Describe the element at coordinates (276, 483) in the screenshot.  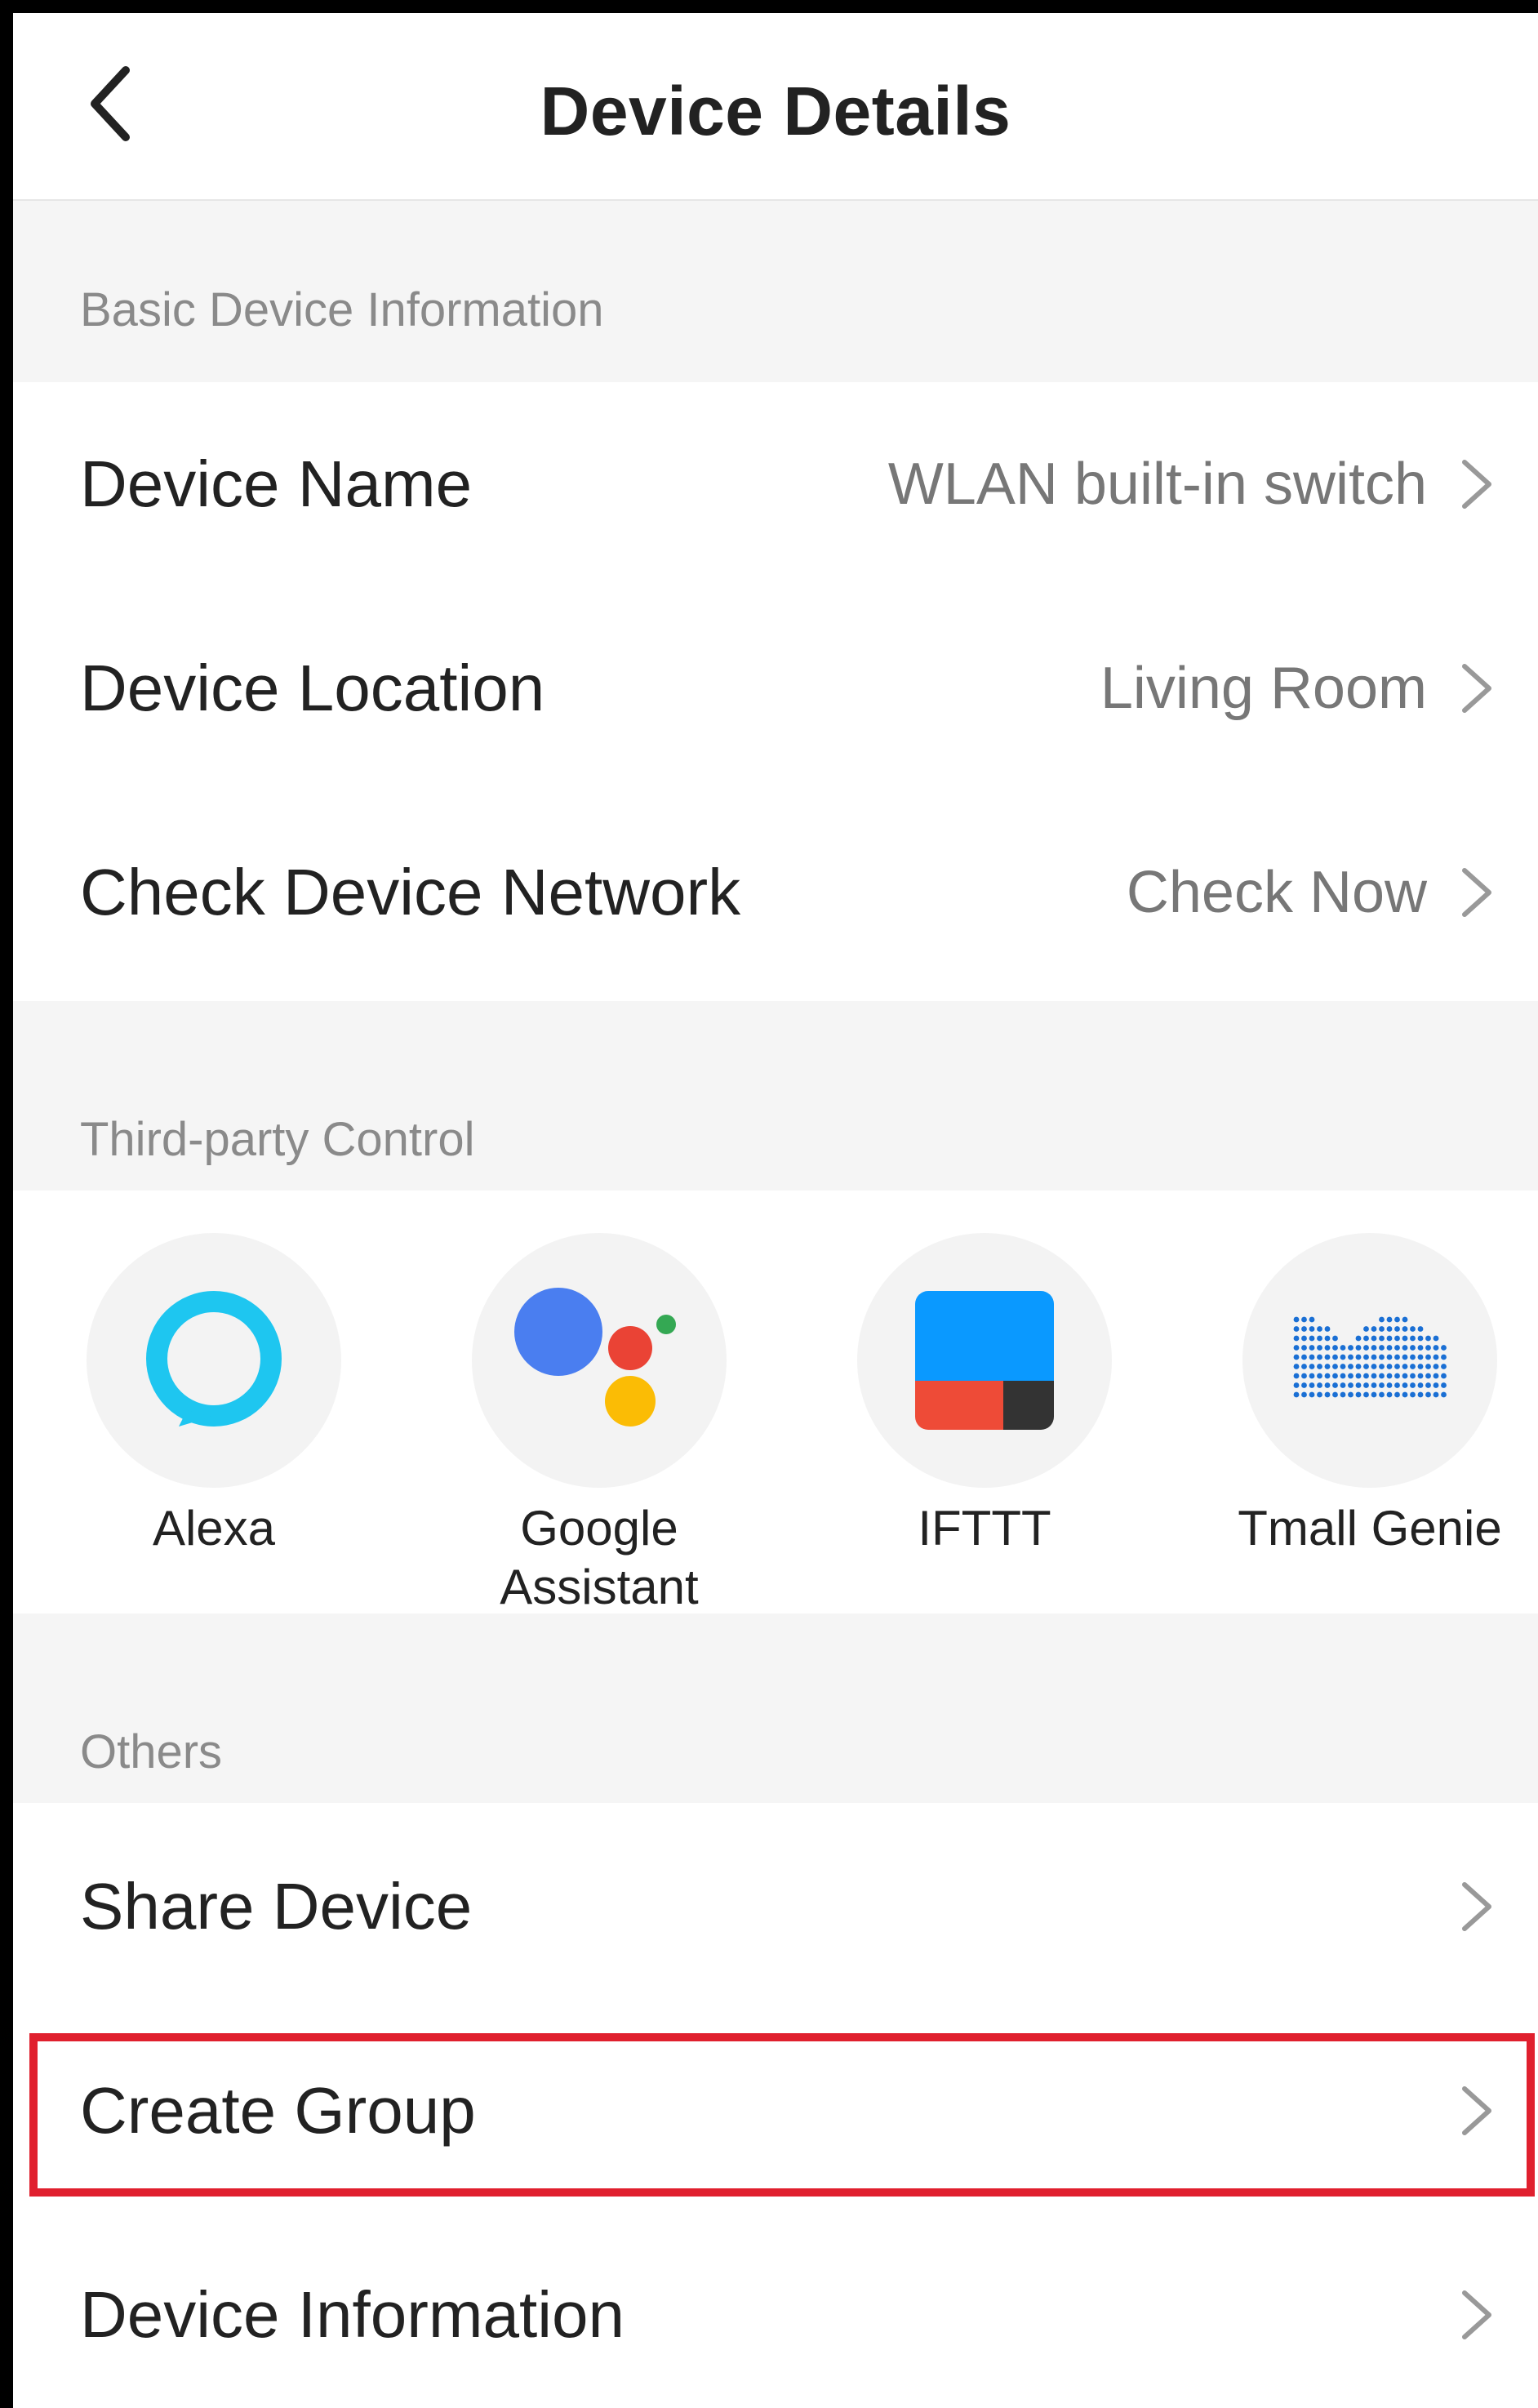
I see `device-name-label: Device Name` at that location.